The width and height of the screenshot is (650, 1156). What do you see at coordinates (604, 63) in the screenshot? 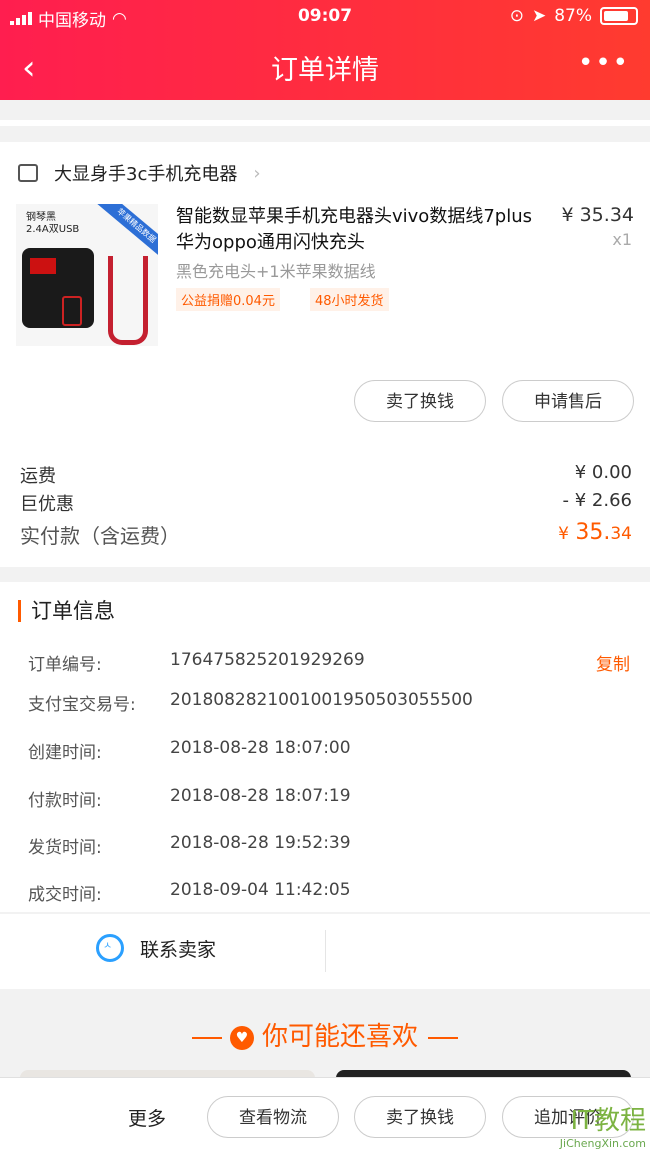
I see `more-icon: •••` at bounding box center [604, 63].